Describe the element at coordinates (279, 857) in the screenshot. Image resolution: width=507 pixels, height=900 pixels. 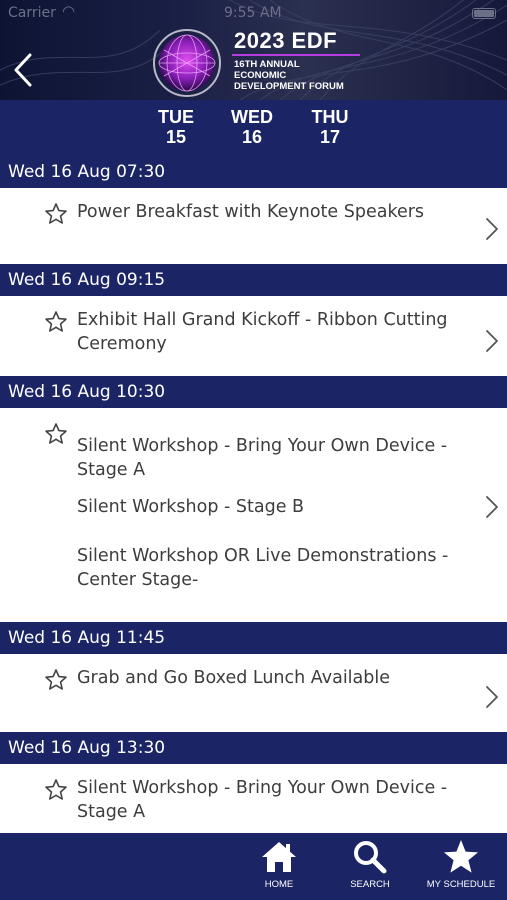
I see `home-icon` at that location.